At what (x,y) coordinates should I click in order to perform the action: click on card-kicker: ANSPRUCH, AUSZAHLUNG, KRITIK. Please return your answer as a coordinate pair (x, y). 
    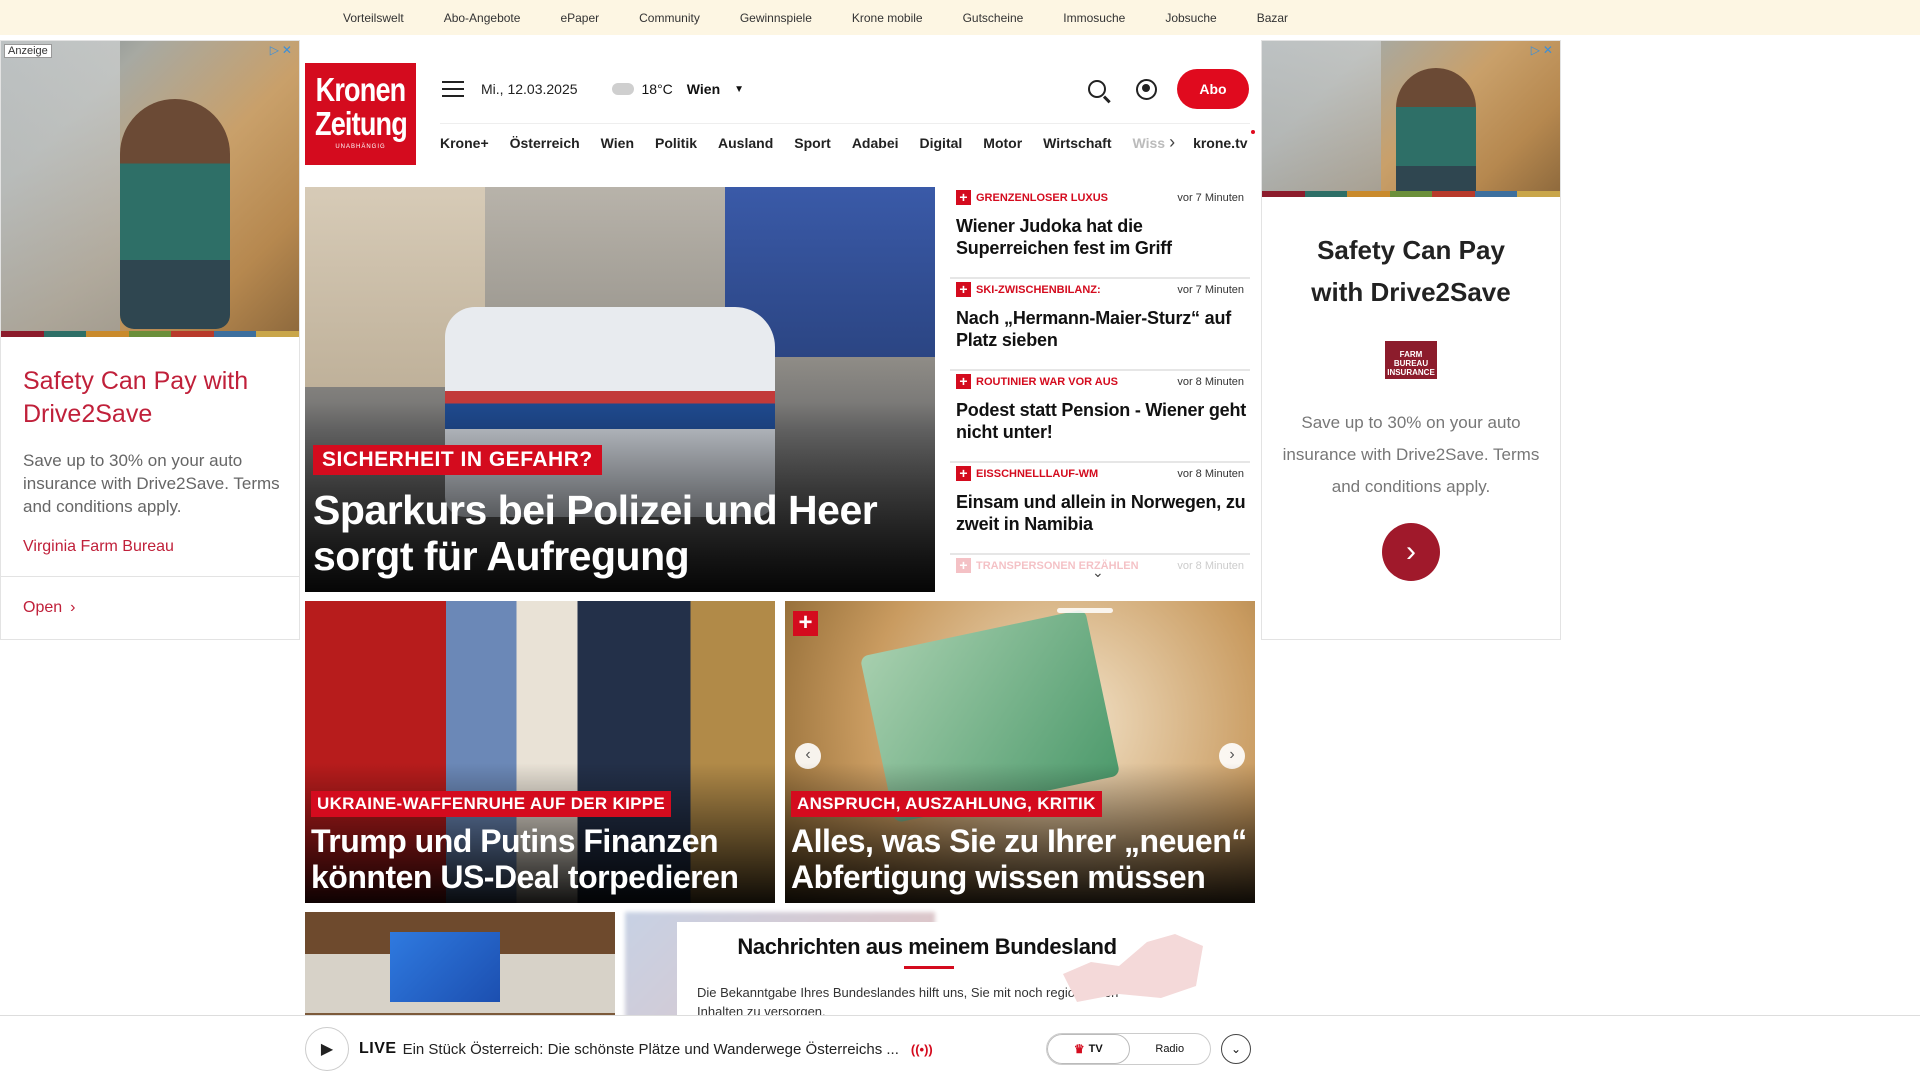
    Looking at the image, I should click on (946, 804).